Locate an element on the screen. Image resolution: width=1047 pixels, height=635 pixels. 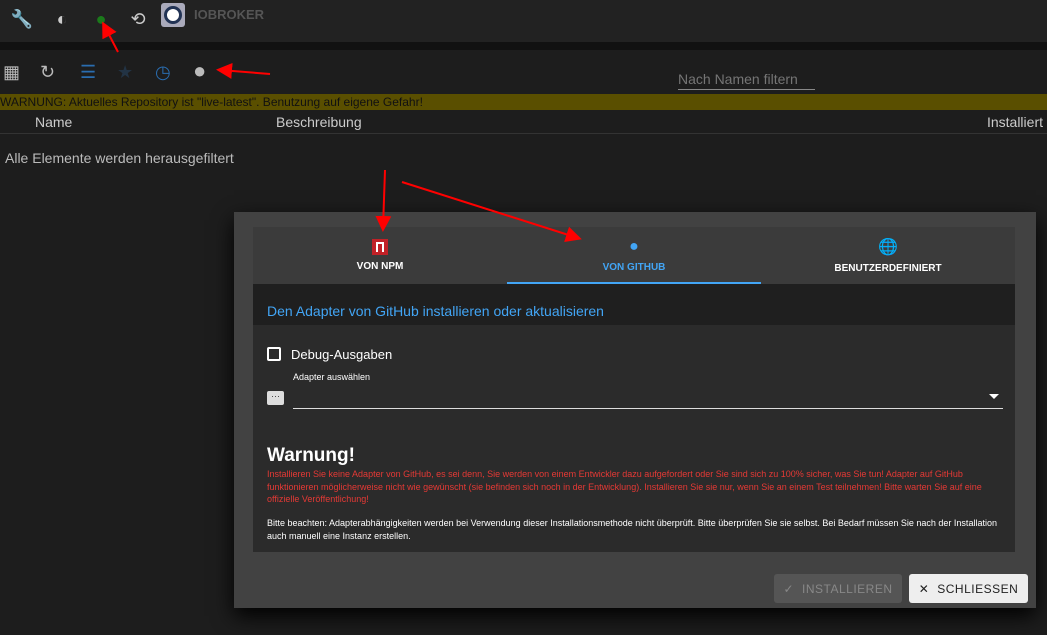
sync-off-icon: ⟲ is located at coordinates (138, 19).